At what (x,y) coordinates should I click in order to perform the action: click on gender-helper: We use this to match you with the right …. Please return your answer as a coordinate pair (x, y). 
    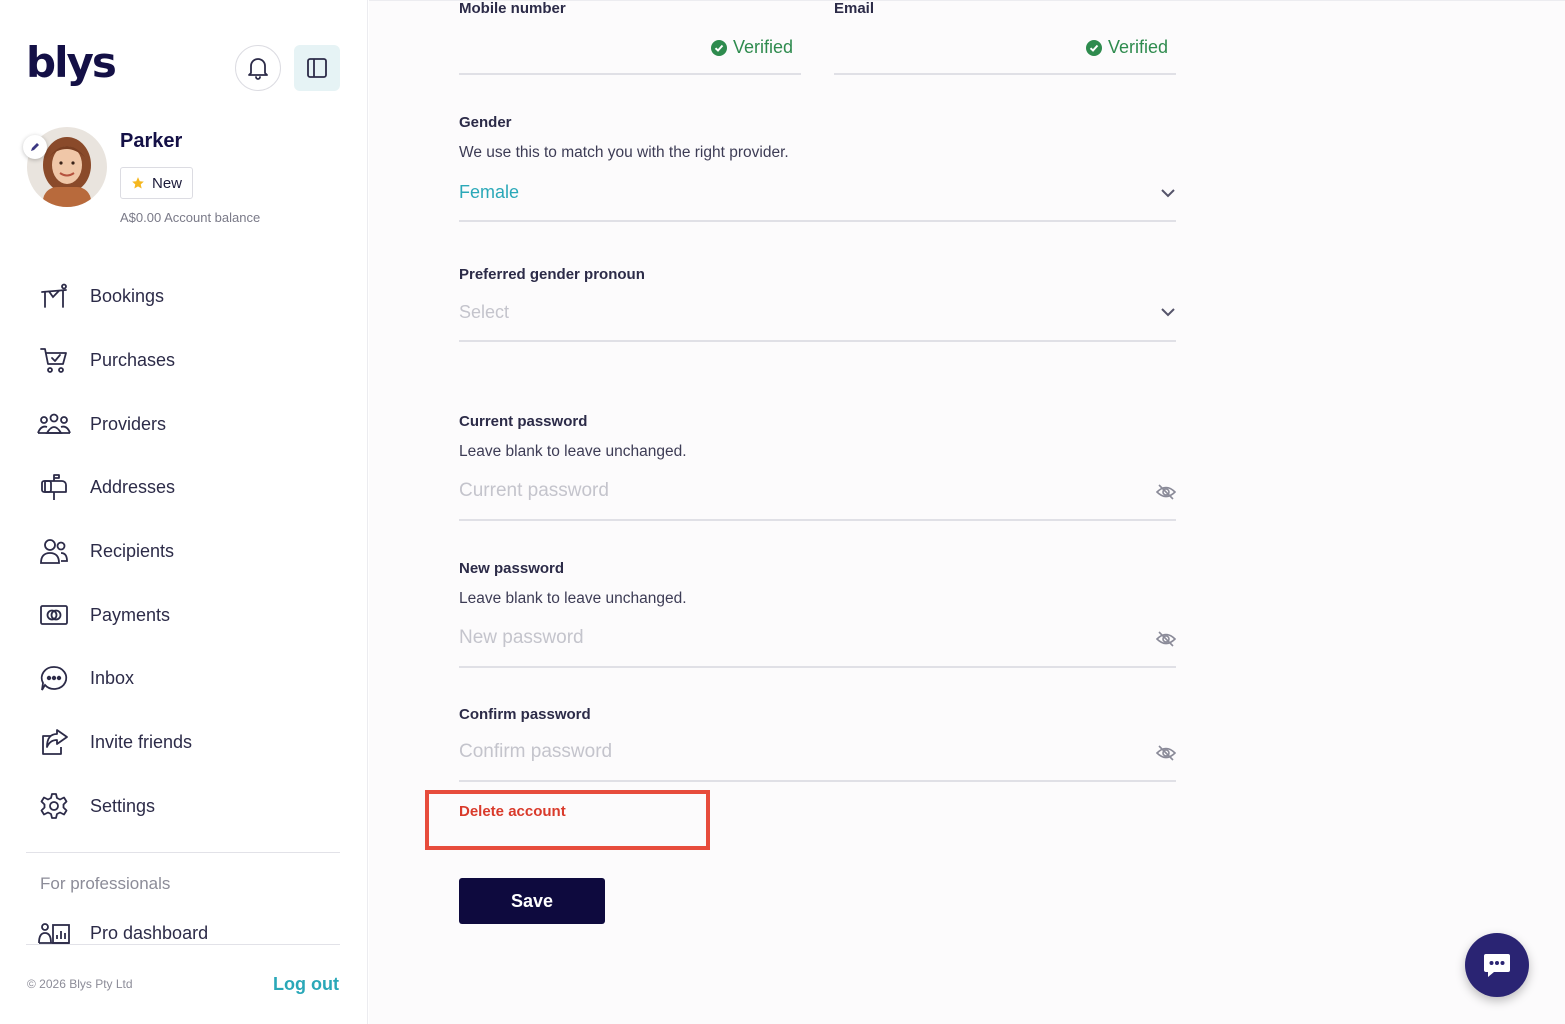
    Looking at the image, I should click on (624, 152).